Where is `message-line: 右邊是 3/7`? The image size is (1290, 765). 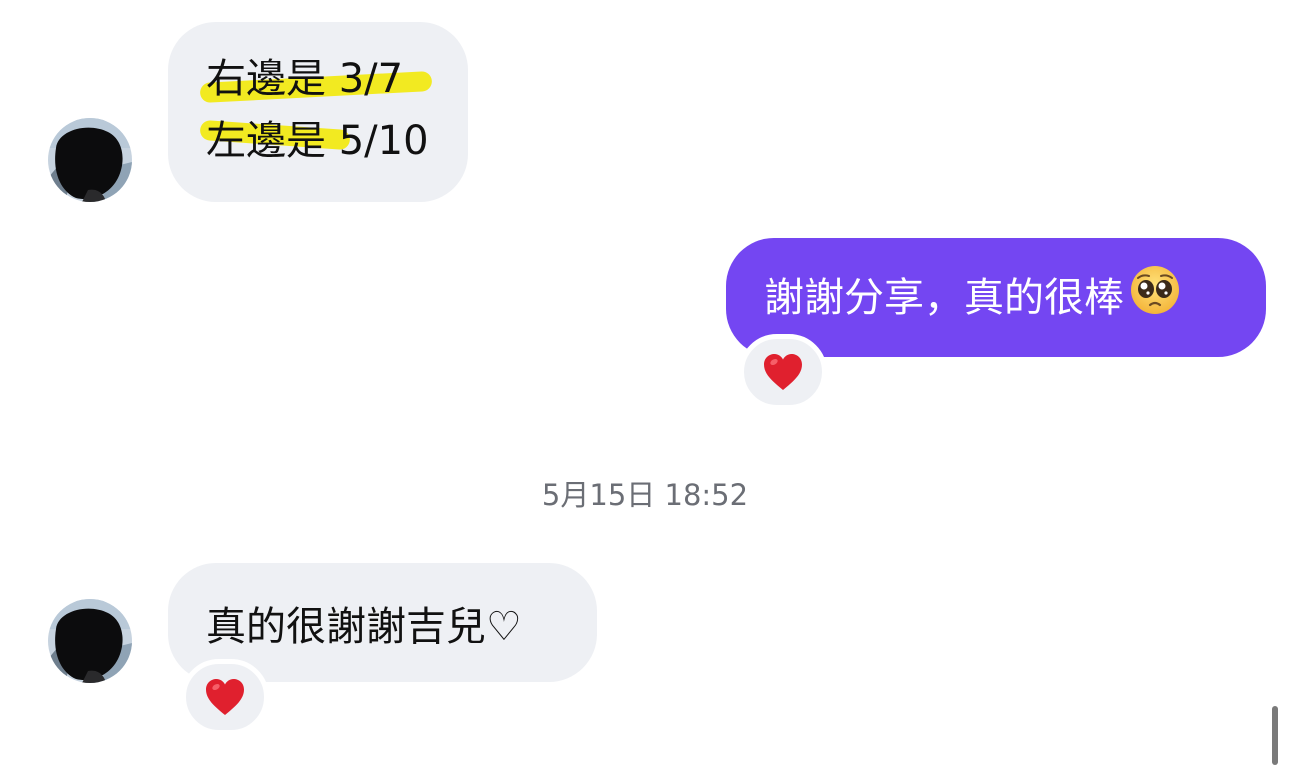
message-line: 右邊是 3/7 is located at coordinates (316, 79).